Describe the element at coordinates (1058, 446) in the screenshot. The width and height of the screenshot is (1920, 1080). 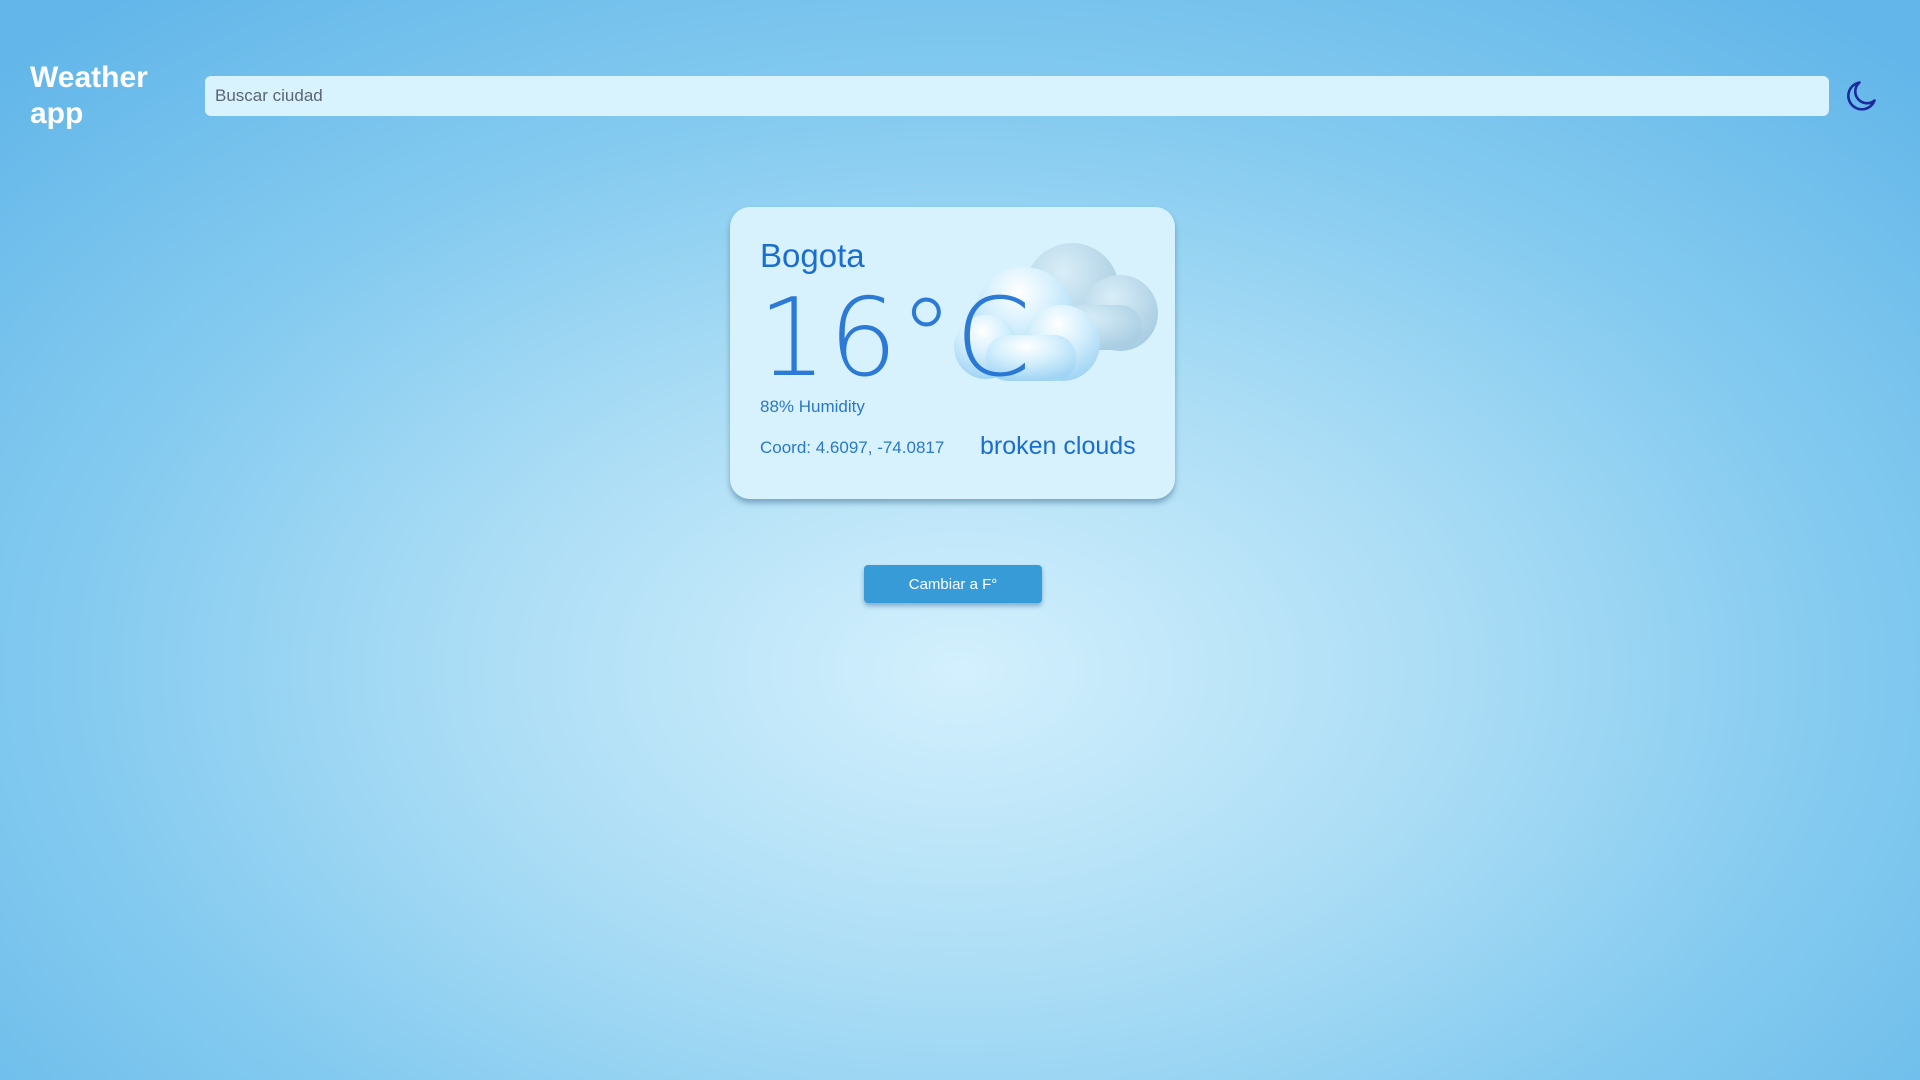
I see `weather-description: broken clouds` at that location.